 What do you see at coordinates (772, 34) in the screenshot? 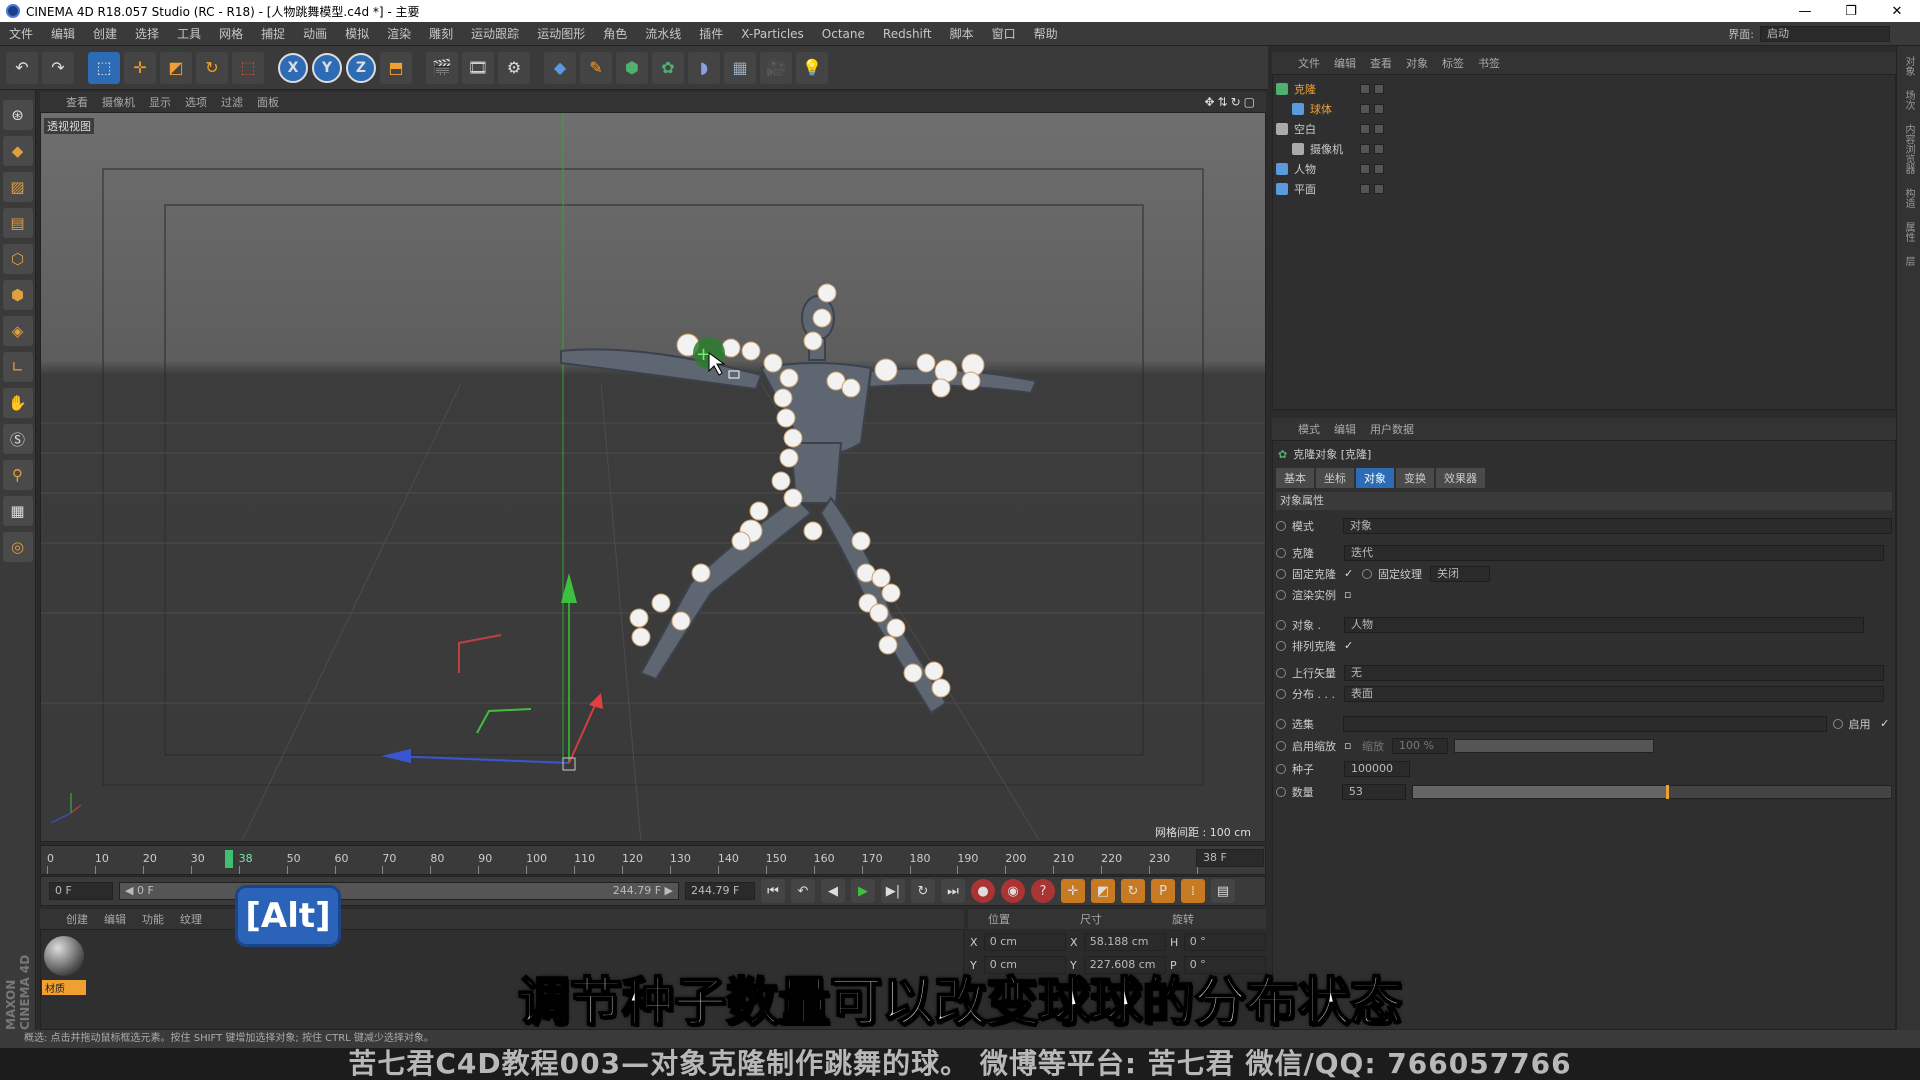
I see `menu-x-particles: X-Particles` at bounding box center [772, 34].